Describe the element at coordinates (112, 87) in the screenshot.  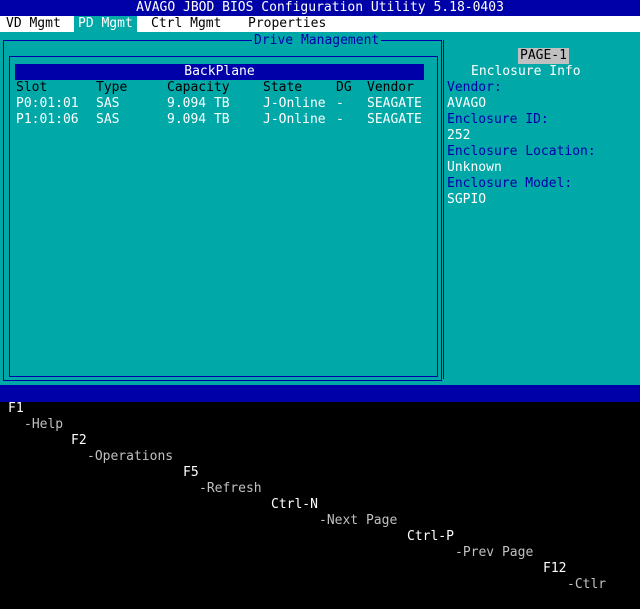
I see `column-header-type: Type` at that location.